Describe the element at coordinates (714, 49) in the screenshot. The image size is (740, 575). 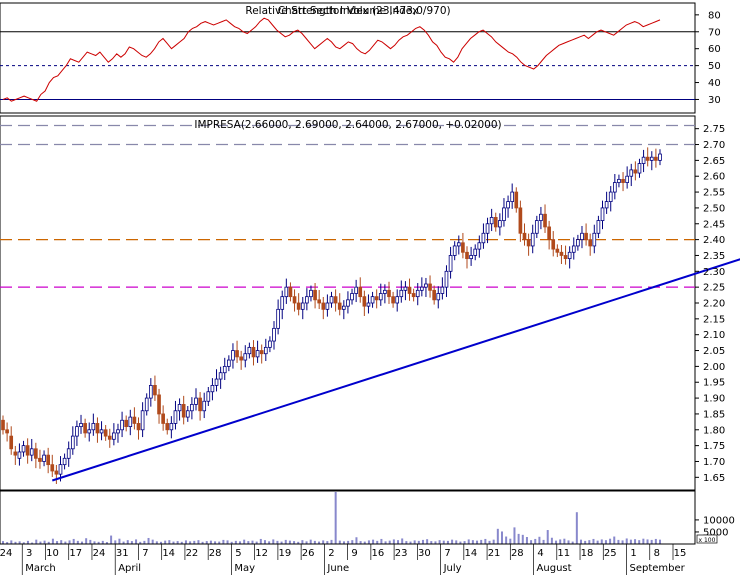
I see `rsi-tick-label-60: 60` at that location.